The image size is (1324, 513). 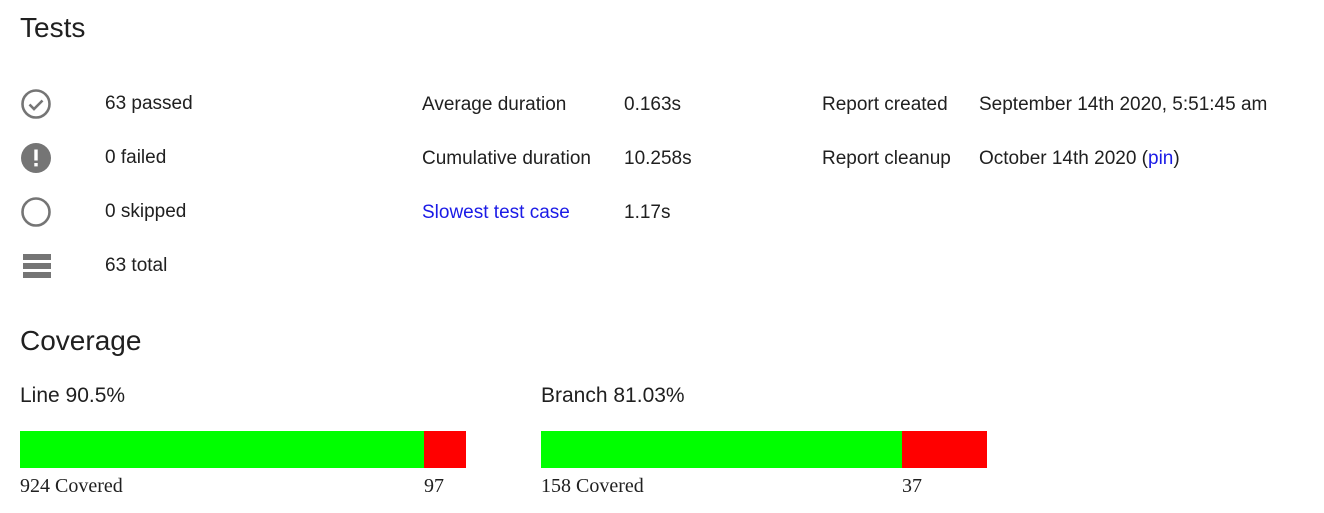 What do you see at coordinates (592, 486) in the screenshot?
I see `branch-covered-label: 158 Covered` at bounding box center [592, 486].